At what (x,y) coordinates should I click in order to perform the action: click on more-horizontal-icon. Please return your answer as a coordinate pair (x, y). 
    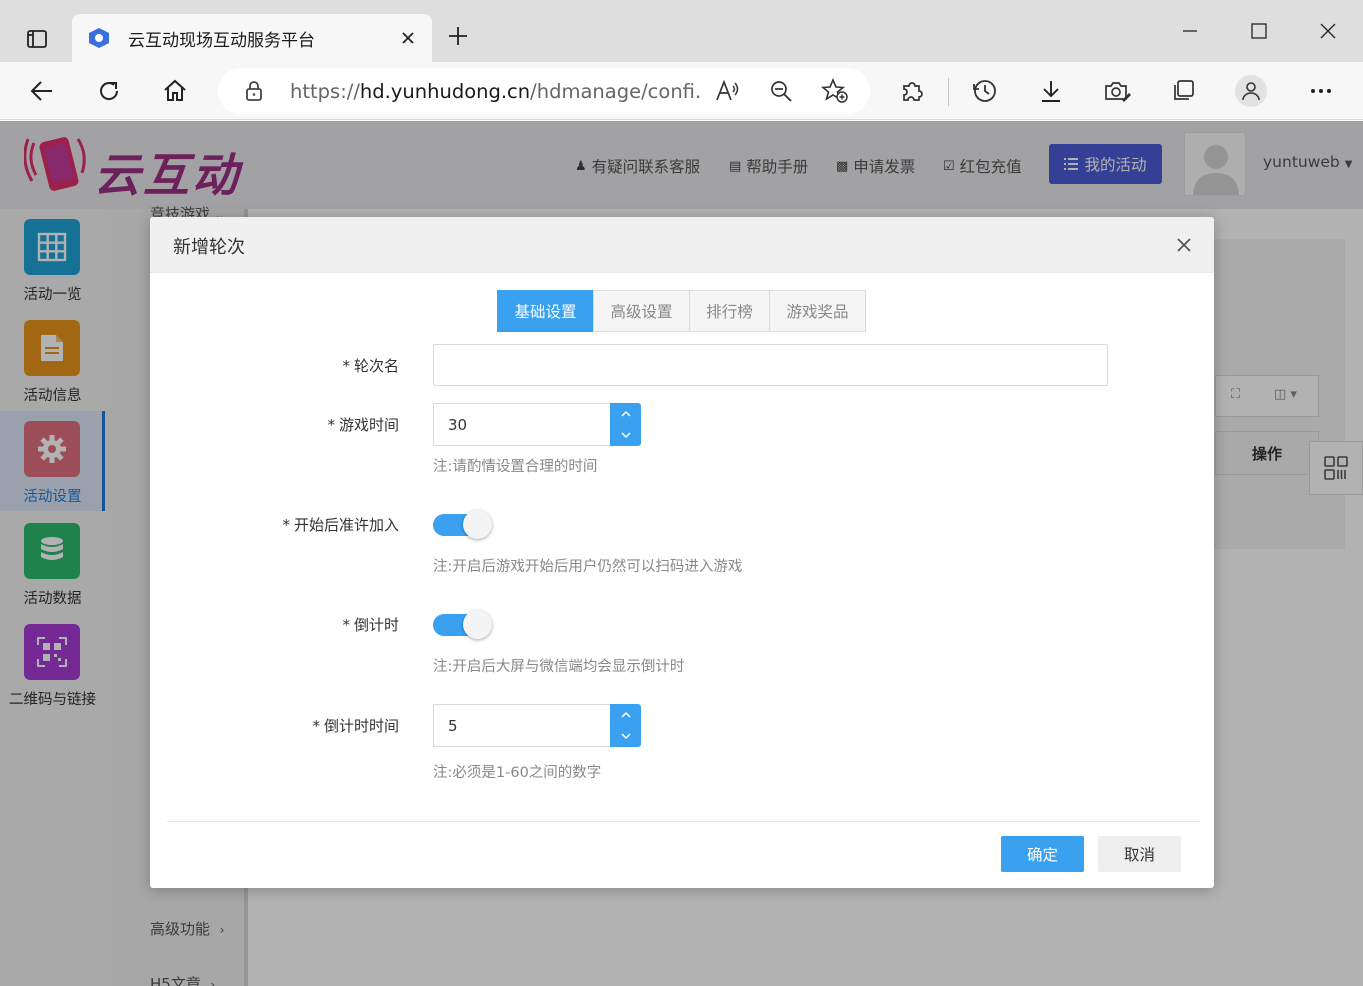
    Looking at the image, I should click on (1321, 91).